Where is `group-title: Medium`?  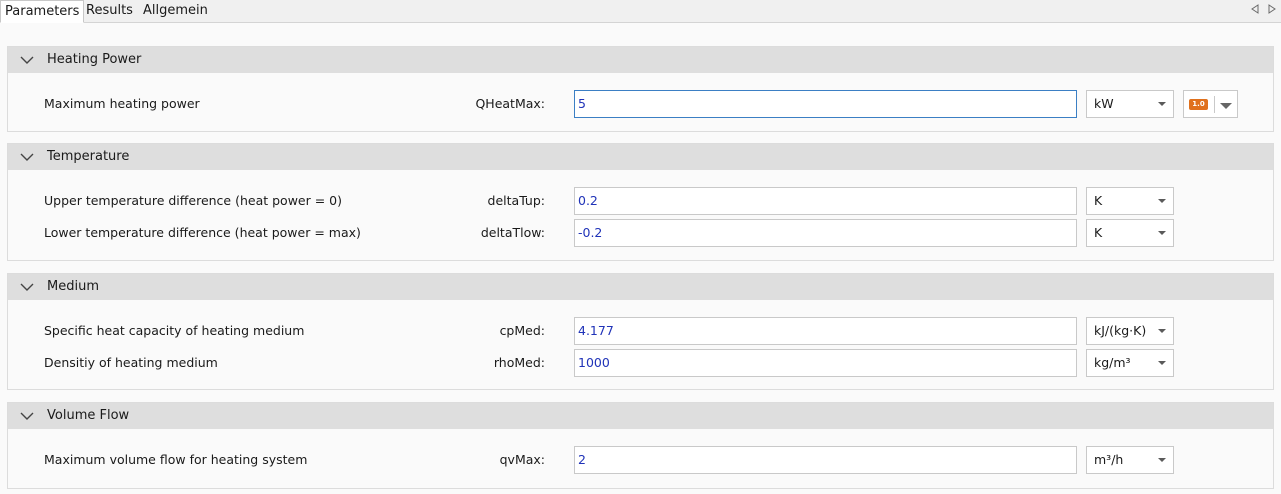
group-title: Medium is located at coordinates (73, 286).